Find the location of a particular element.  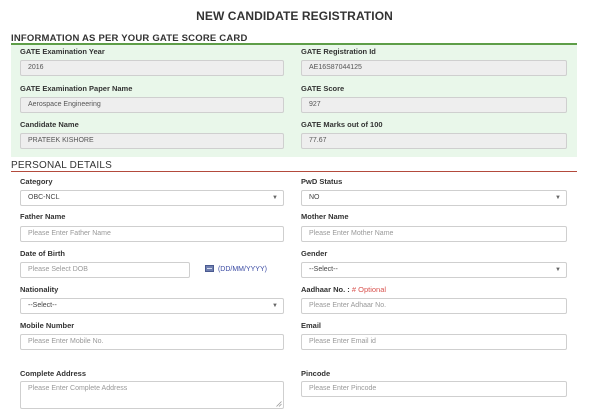

category-selected-value: OBC-NCL is located at coordinates (44, 197).